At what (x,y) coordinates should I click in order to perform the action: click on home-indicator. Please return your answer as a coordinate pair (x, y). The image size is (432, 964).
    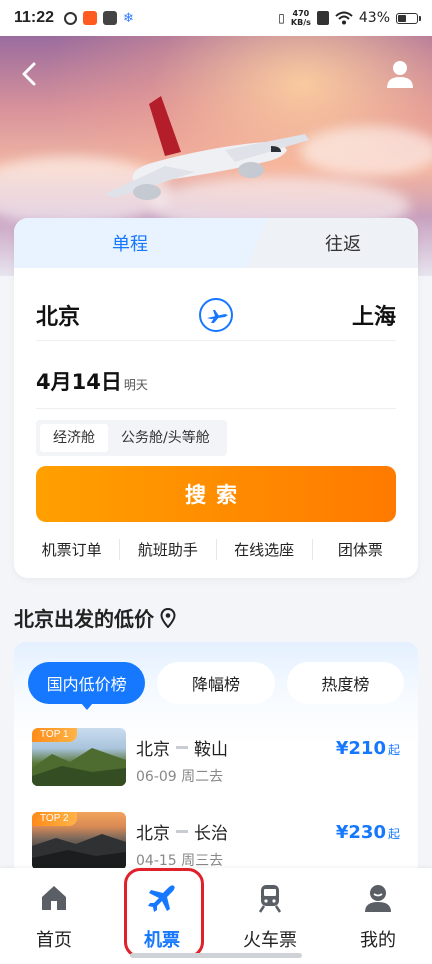
    Looking at the image, I should click on (216, 955).